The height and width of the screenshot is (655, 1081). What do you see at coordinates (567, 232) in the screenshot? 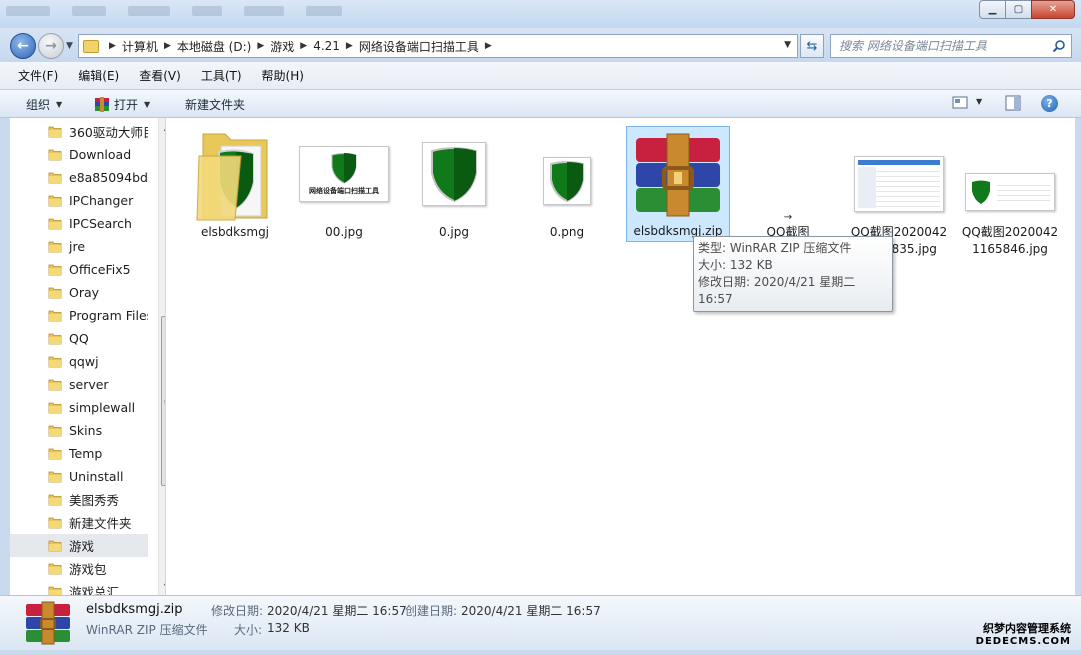
I see `file-name: 0.png` at bounding box center [567, 232].